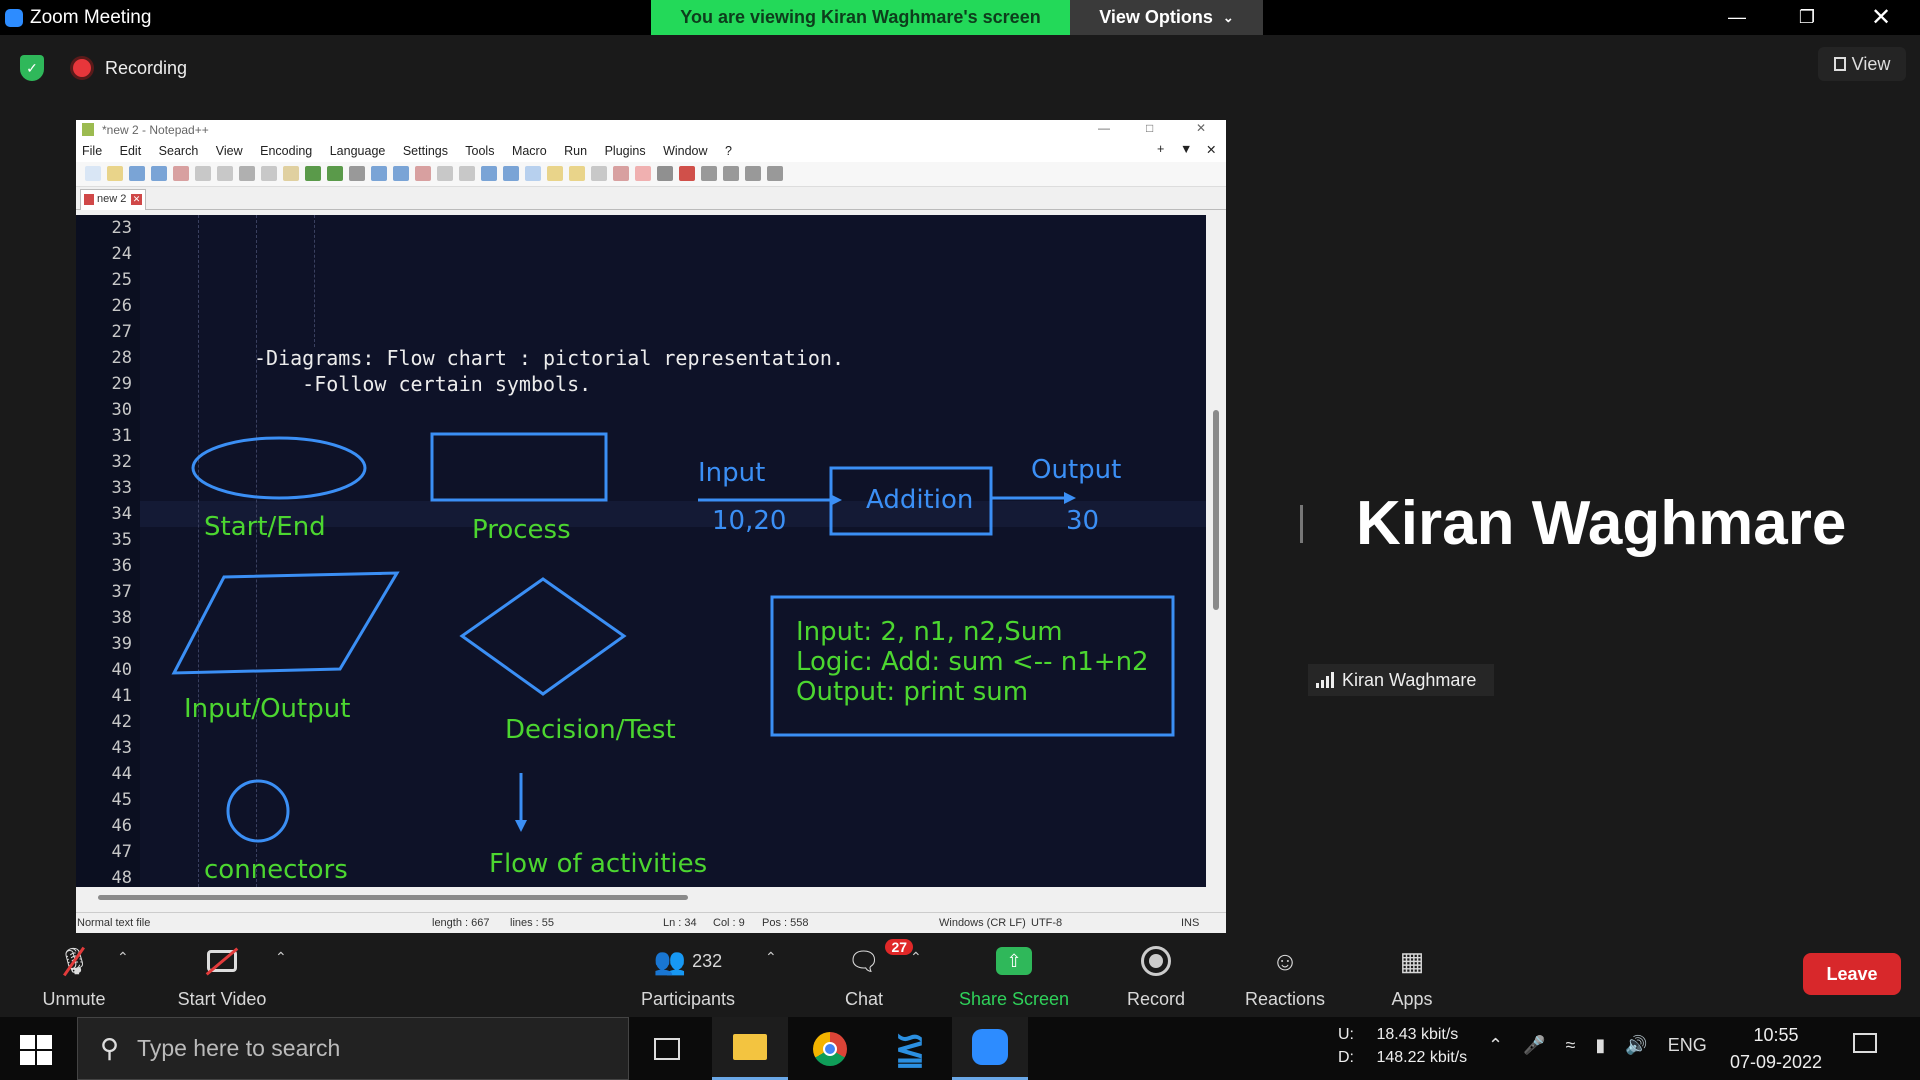 The width and height of the screenshot is (1920, 1080). I want to click on wifi-icon: ≈, so click(1571, 1045).